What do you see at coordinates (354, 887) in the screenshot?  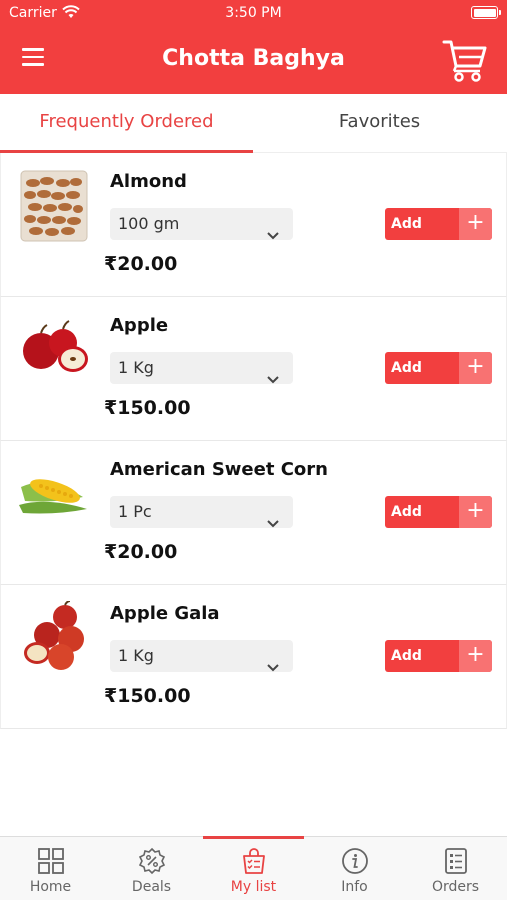 I see `nav-label: Info` at bounding box center [354, 887].